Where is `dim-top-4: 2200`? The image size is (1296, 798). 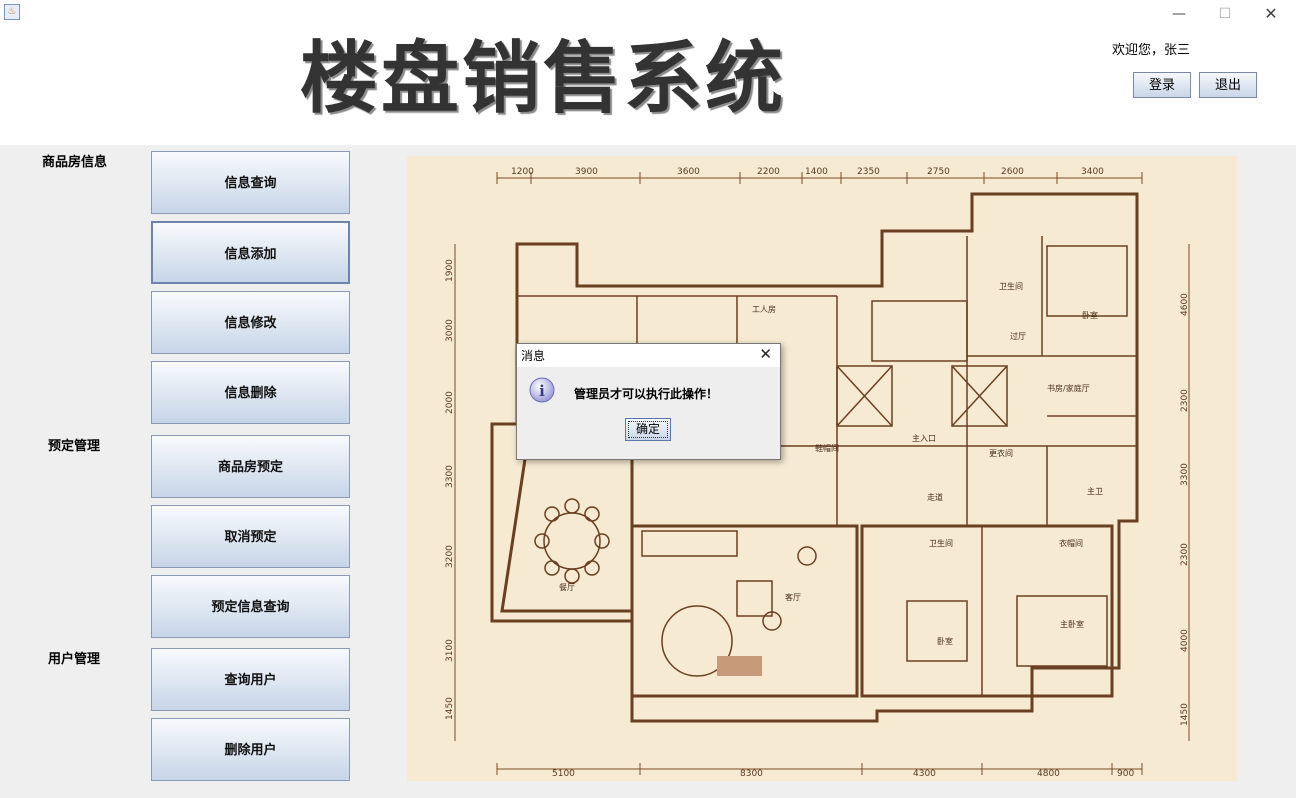
dim-top-4: 2200 is located at coordinates (768, 172).